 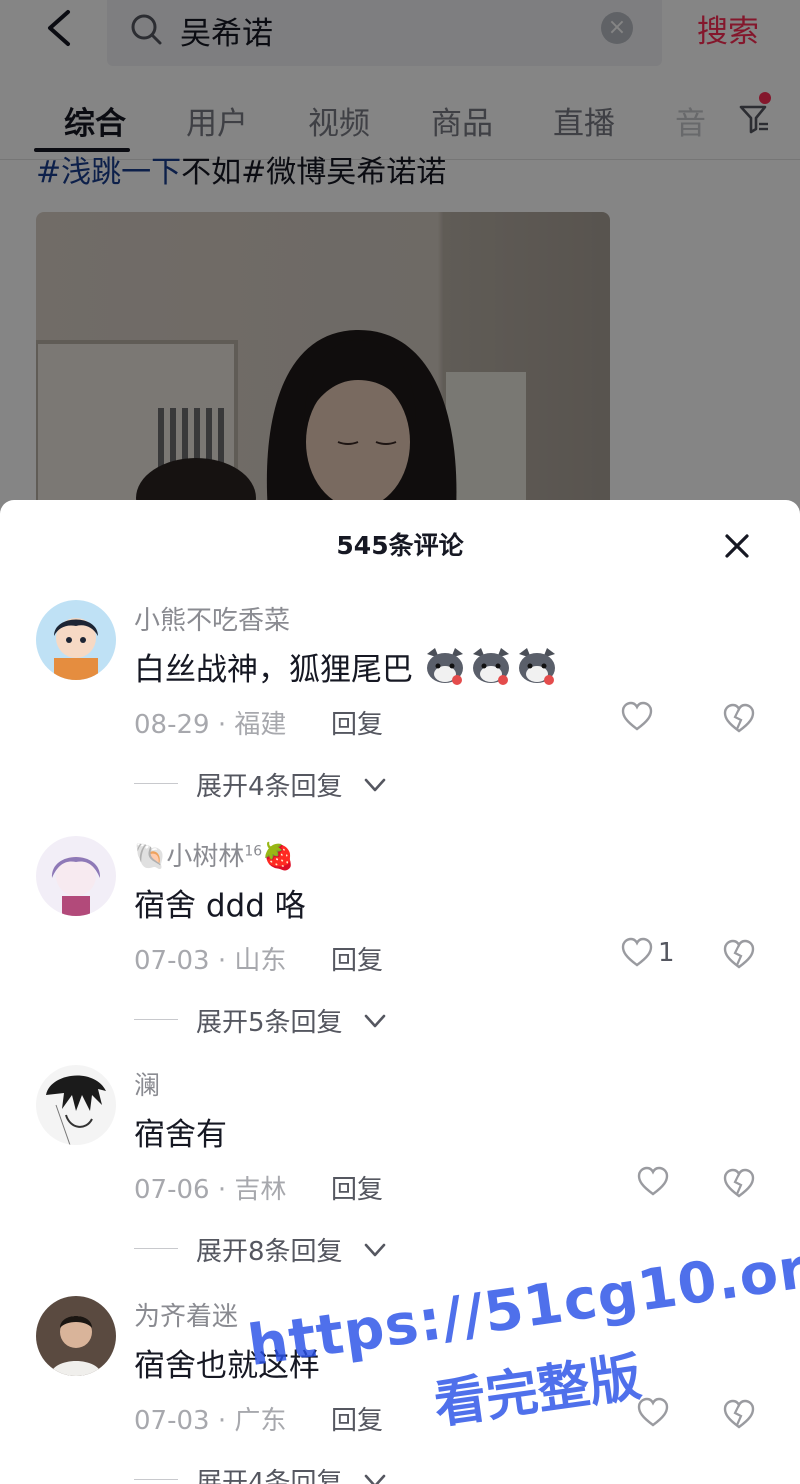 What do you see at coordinates (400, 545) in the screenshot?
I see `comments-count-title: 545条评论` at bounding box center [400, 545].